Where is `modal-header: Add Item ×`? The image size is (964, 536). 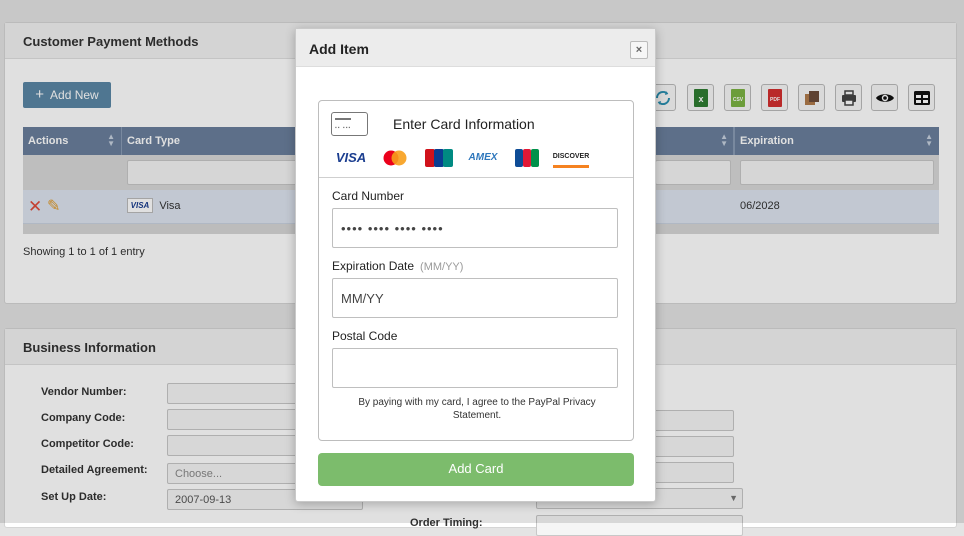 modal-header: Add Item × is located at coordinates (475, 48).